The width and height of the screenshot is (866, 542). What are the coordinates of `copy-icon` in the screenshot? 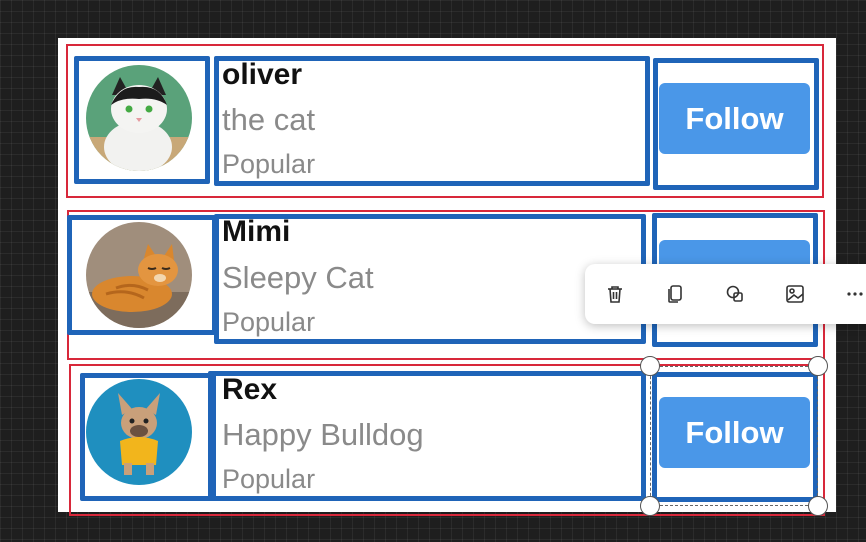 It's located at (675, 294).